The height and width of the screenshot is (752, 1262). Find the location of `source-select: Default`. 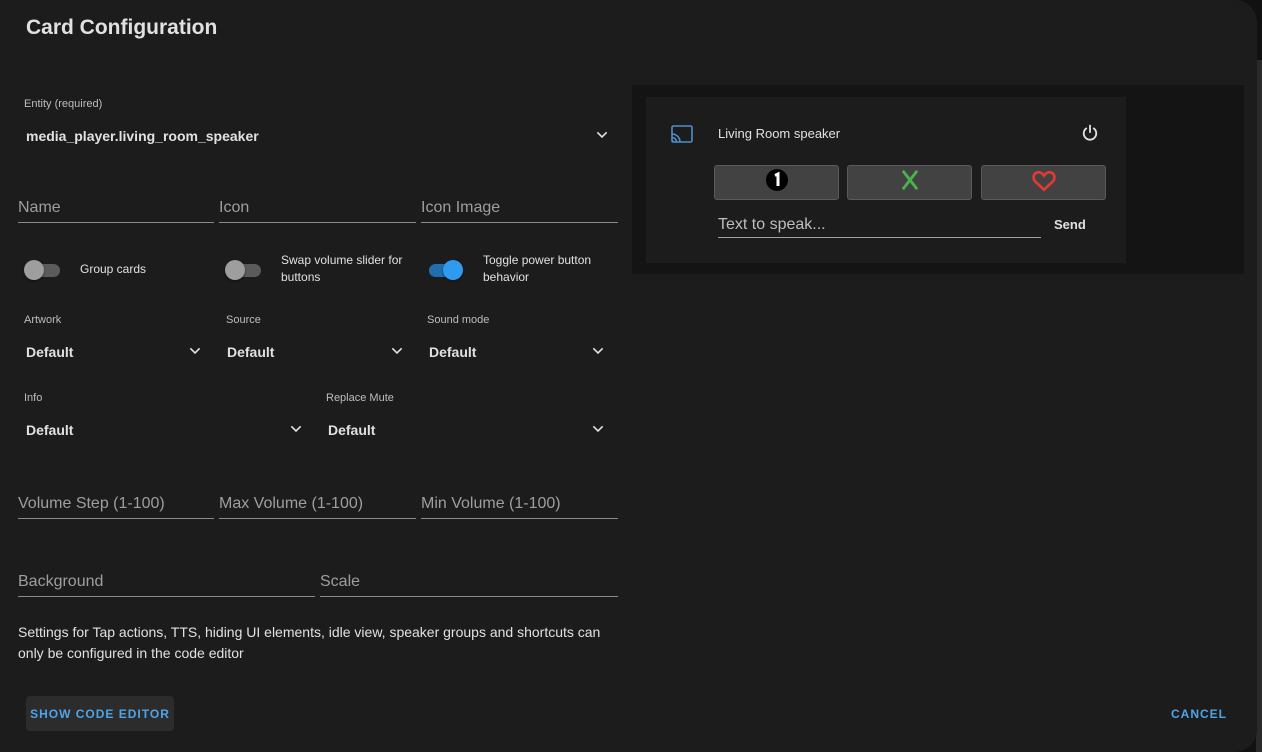

source-select: Default is located at coordinates (315, 338).